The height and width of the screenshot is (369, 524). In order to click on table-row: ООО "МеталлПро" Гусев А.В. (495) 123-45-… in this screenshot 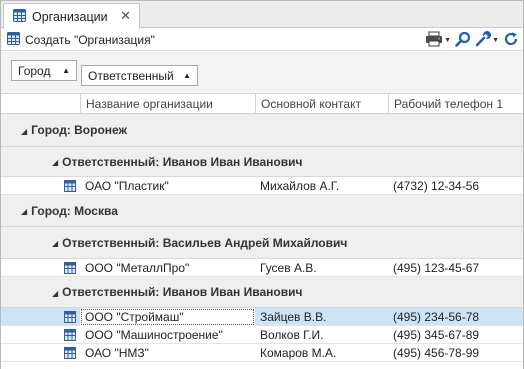, I will do `click(262, 268)`.